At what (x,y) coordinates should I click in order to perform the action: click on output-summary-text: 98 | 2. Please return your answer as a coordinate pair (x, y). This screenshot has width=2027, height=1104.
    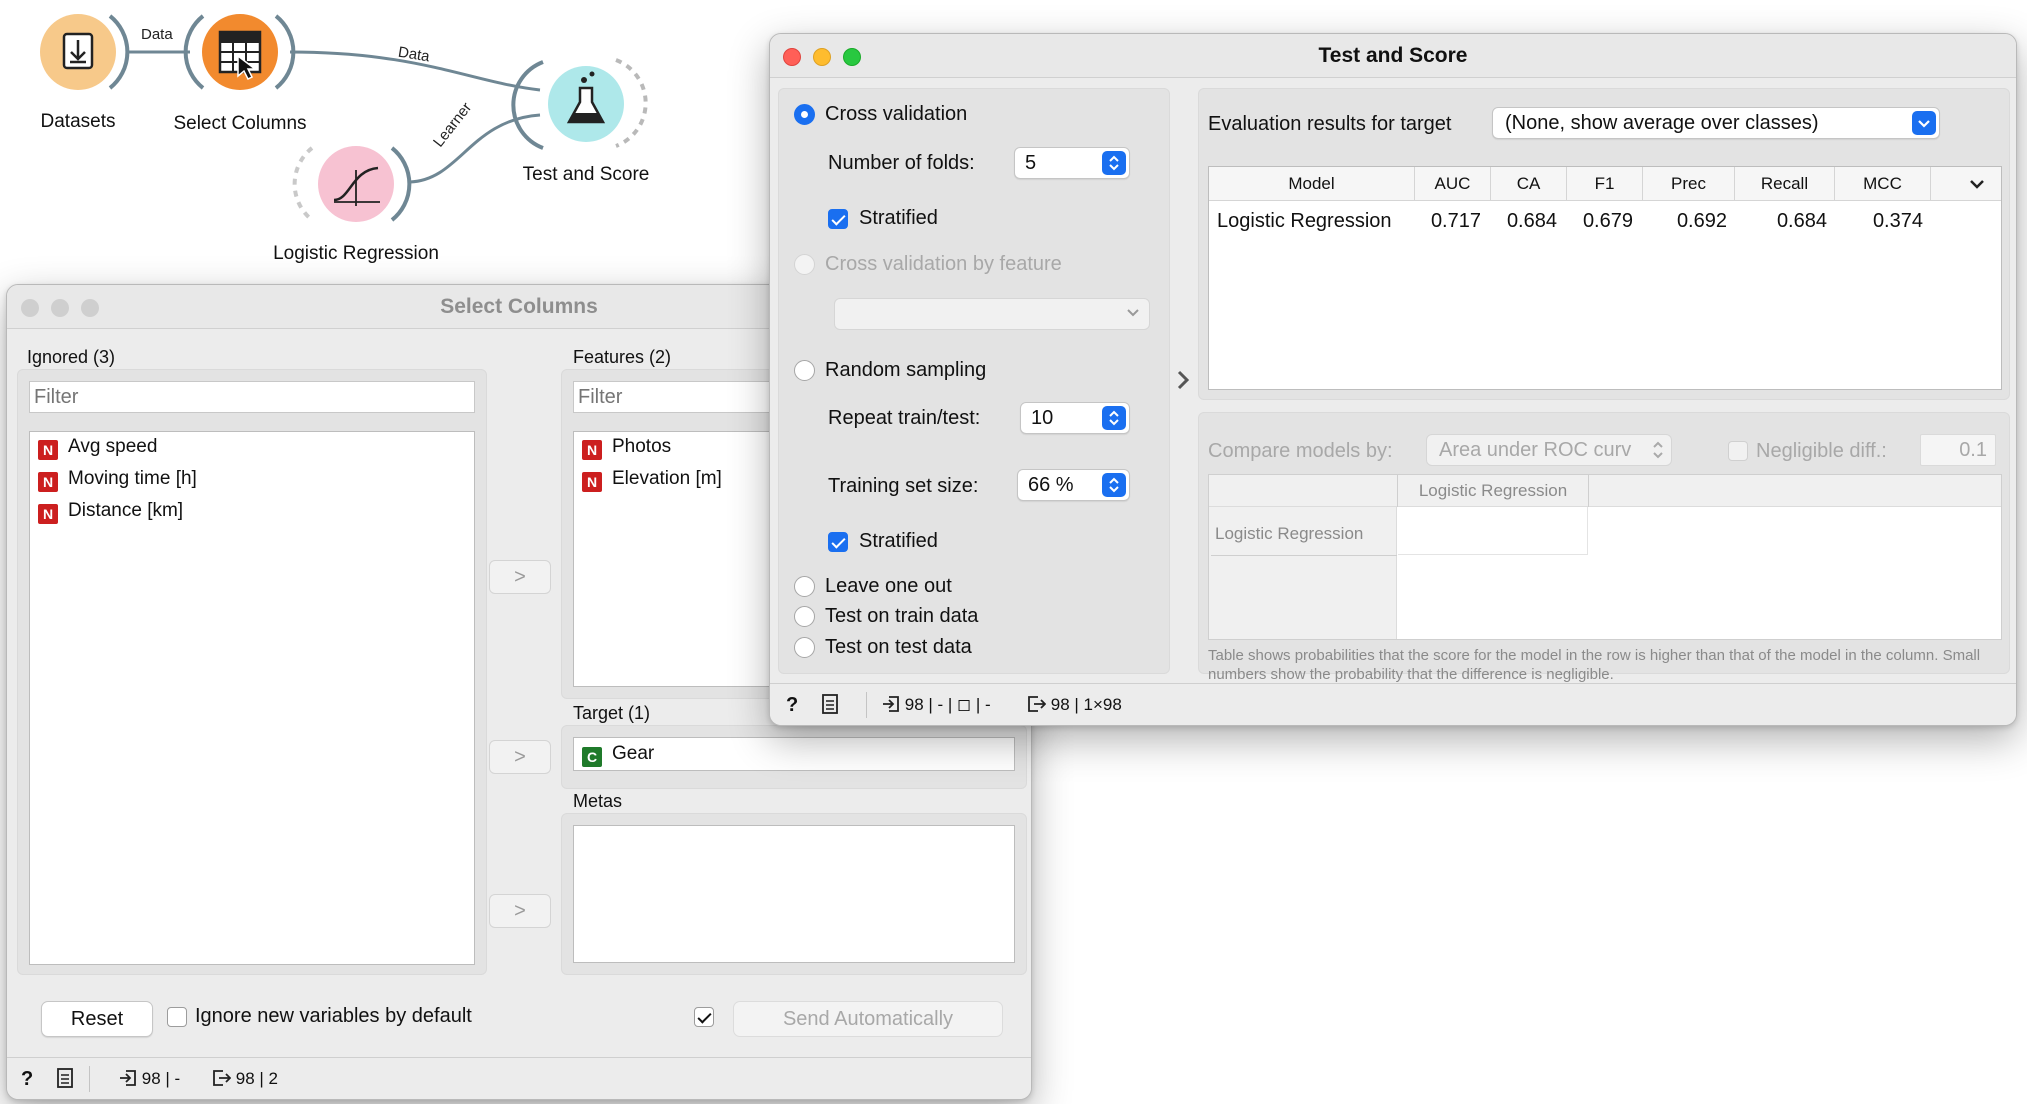
    Looking at the image, I should click on (256, 1078).